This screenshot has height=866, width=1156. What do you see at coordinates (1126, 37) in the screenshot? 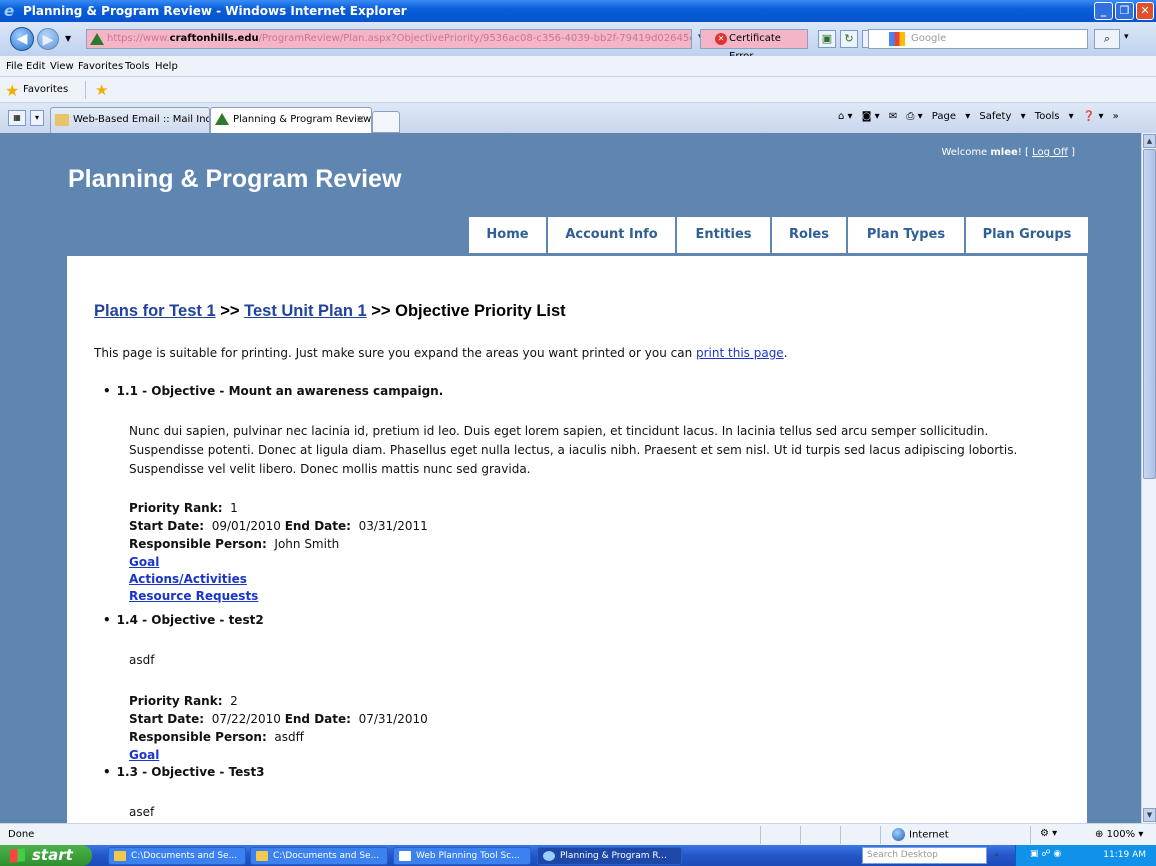
I see `search-options-icon: ▾` at bounding box center [1126, 37].